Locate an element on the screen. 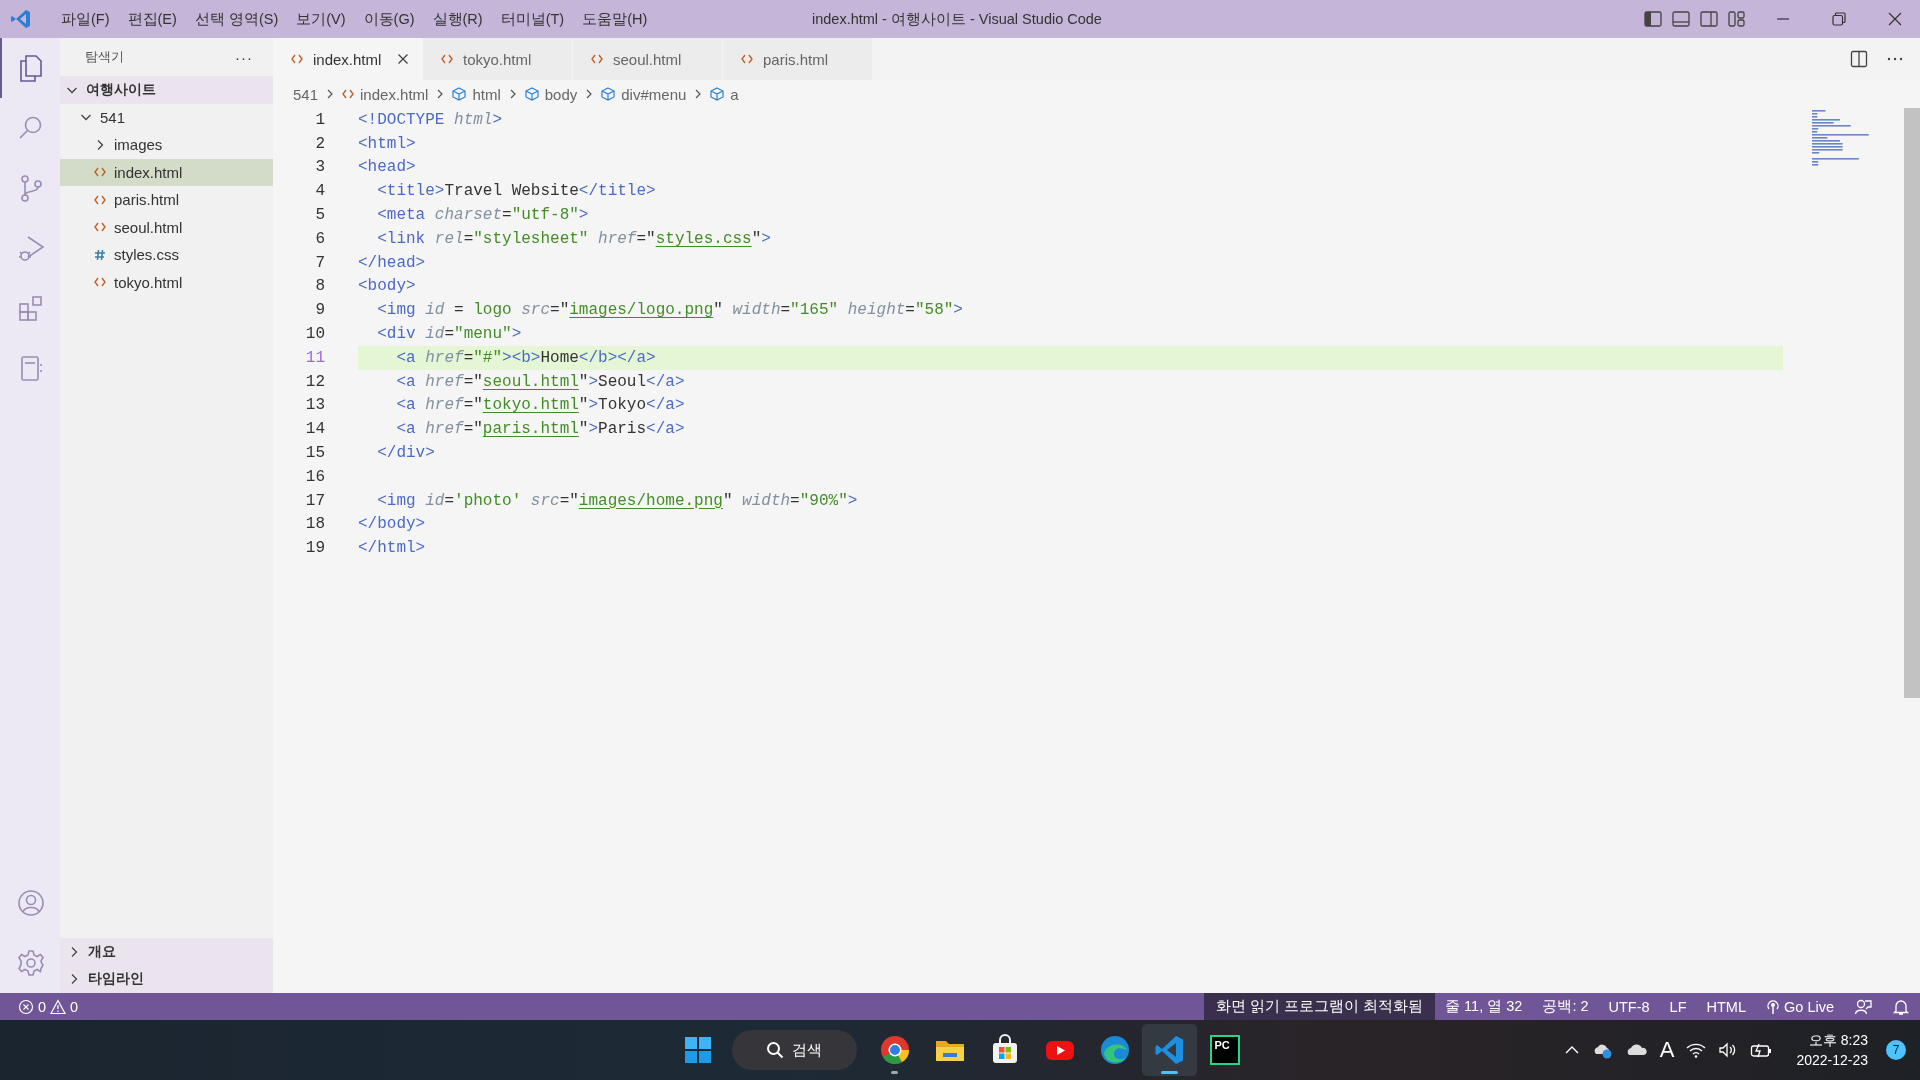 Image resolution: width=1920 pixels, height=1080 pixels. broadcast-icon is located at coordinates (1773, 1006).